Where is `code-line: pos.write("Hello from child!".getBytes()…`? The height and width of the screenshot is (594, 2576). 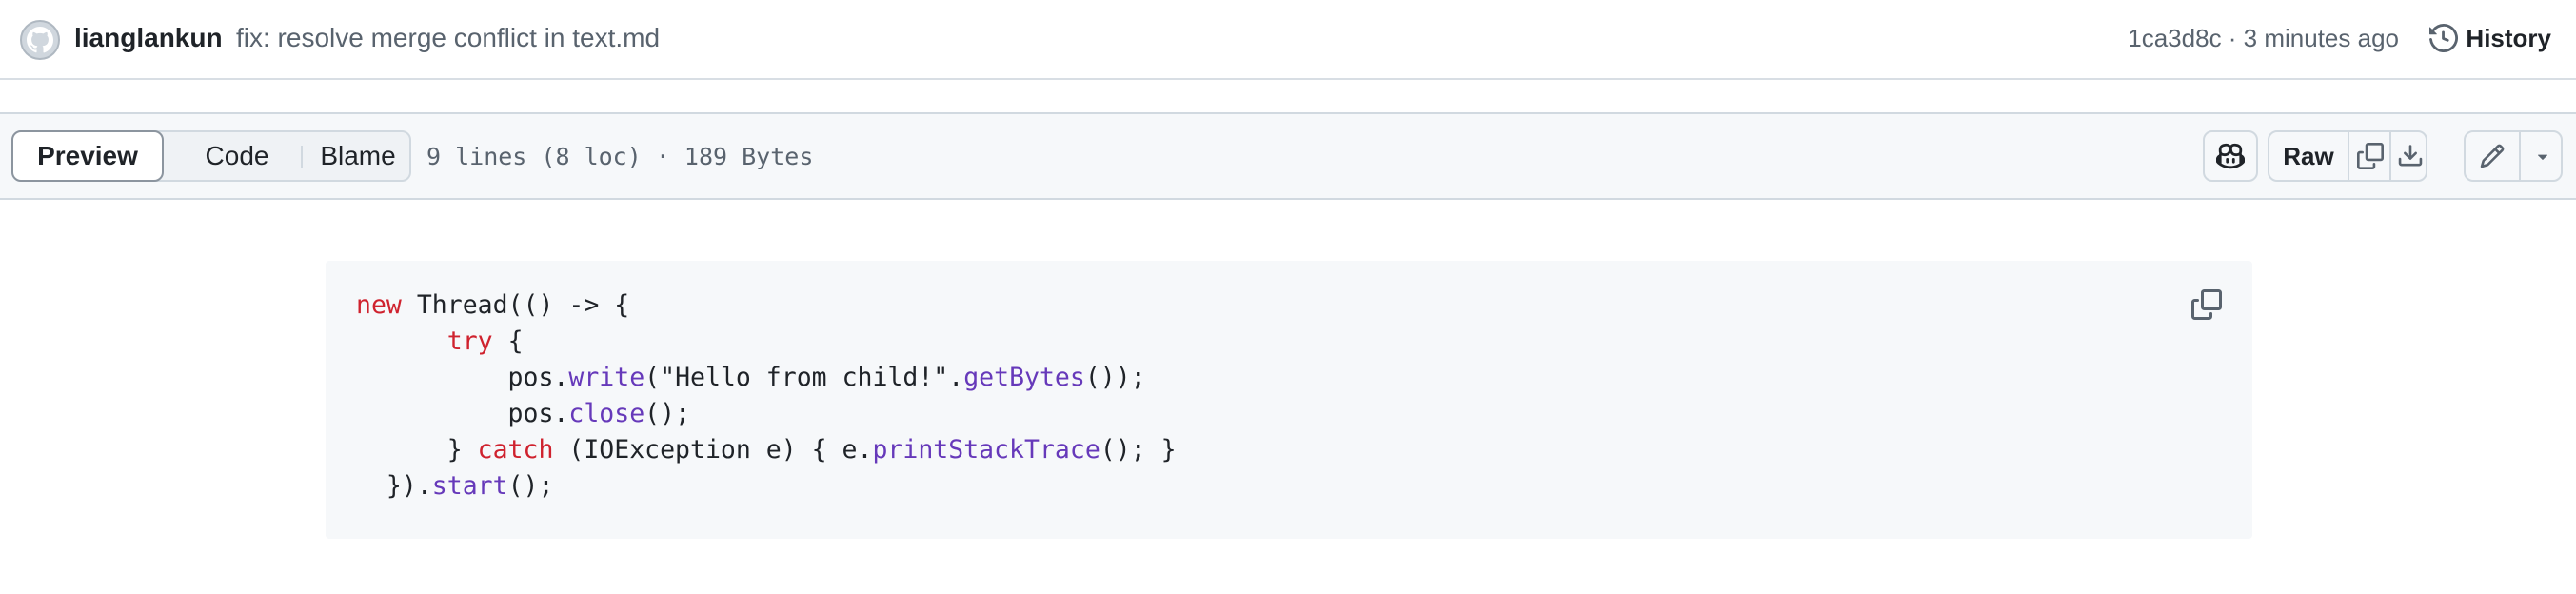 code-line: pos.write("Hello from child!".getBytes()… is located at coordinates (766, 378).